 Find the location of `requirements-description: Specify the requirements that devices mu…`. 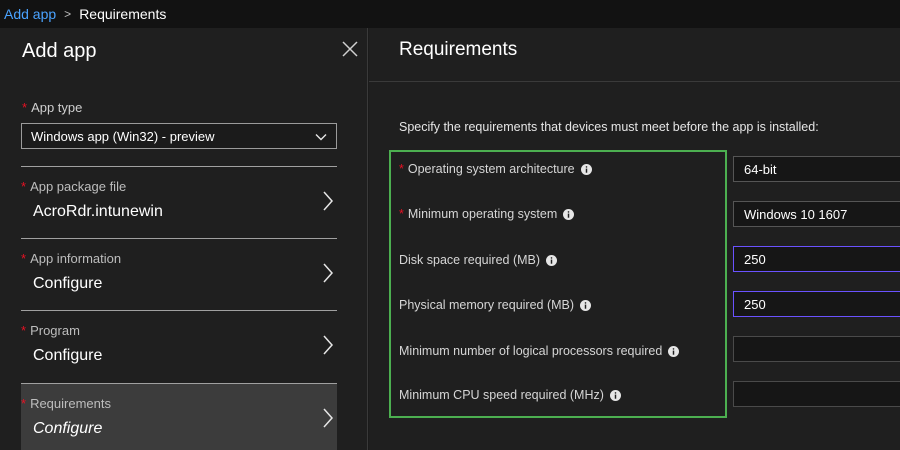

requirements-description: Specify the requirements that devices mu… is located at coordinates (609, 127).